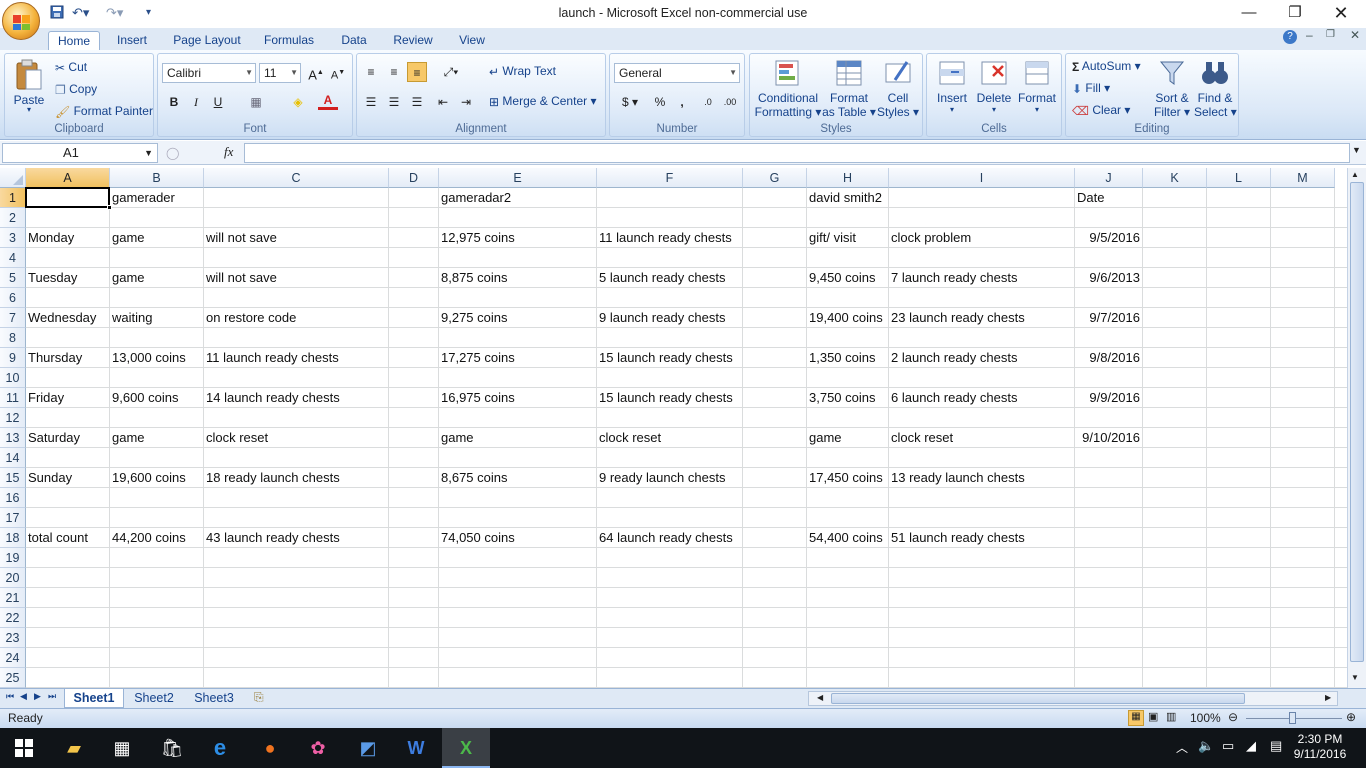  I want to click on windows-start-icon, so click(24, 748).